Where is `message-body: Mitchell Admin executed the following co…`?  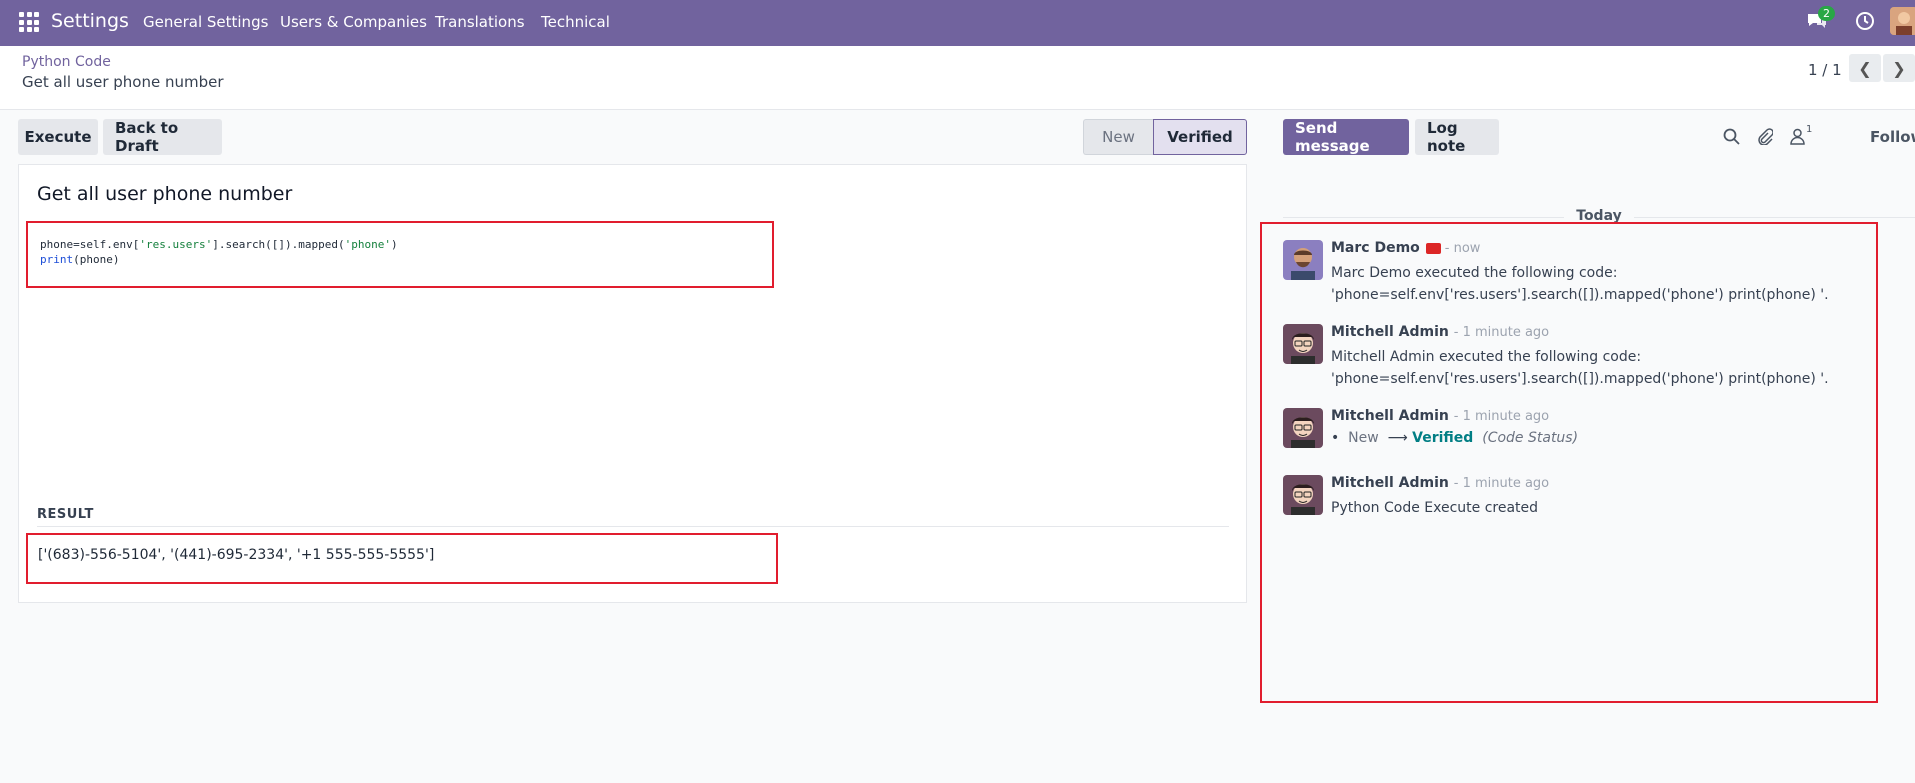
message-body: Mitchell Admin executed the following co… is located at coordinates (1601, 368).